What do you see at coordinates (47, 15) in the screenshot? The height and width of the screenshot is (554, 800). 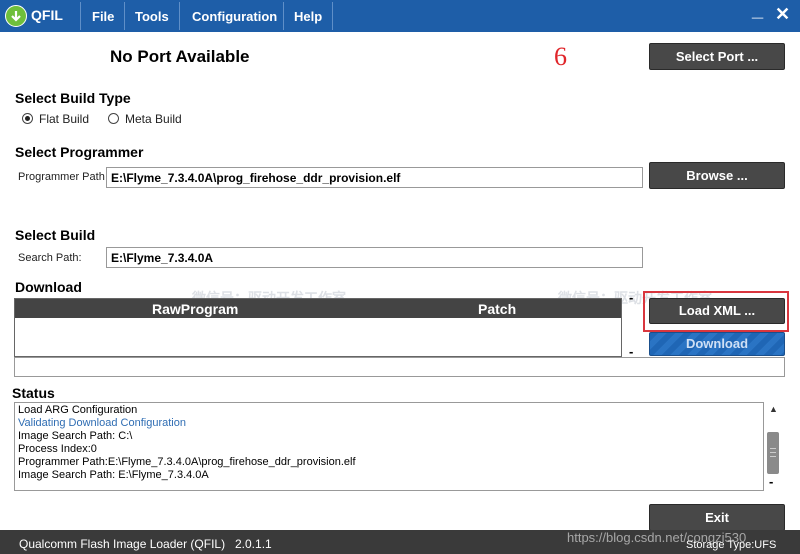 I see `app-name: QFIL` at bounding box center [47, 15].